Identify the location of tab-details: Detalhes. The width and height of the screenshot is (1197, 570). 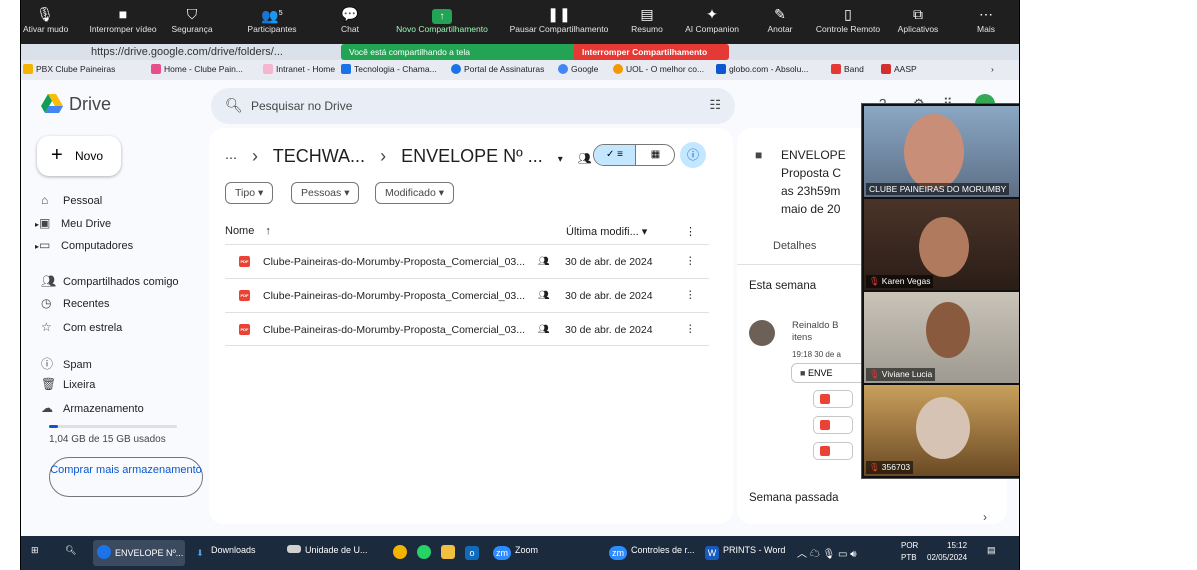
(794, 246).